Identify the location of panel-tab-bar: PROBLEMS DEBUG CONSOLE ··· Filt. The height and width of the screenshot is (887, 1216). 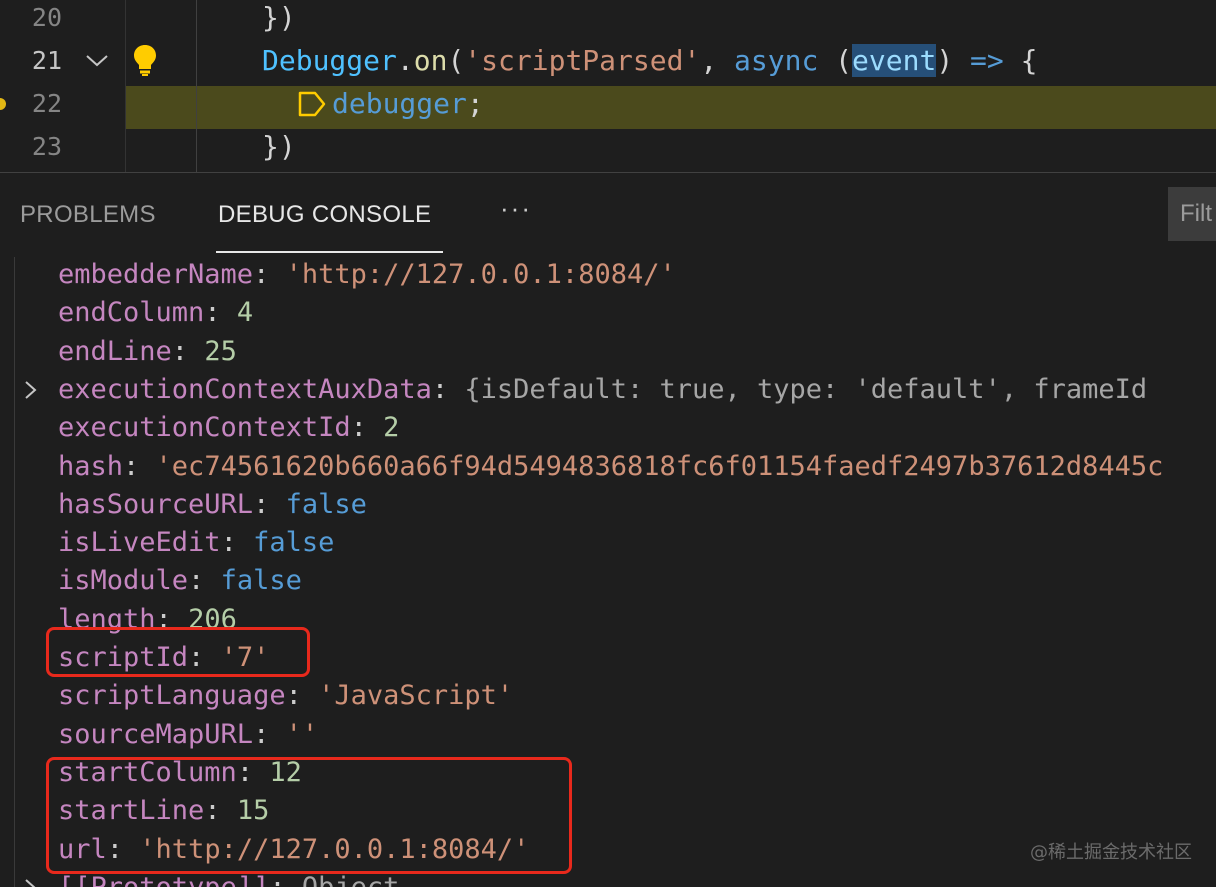
(608, 215).